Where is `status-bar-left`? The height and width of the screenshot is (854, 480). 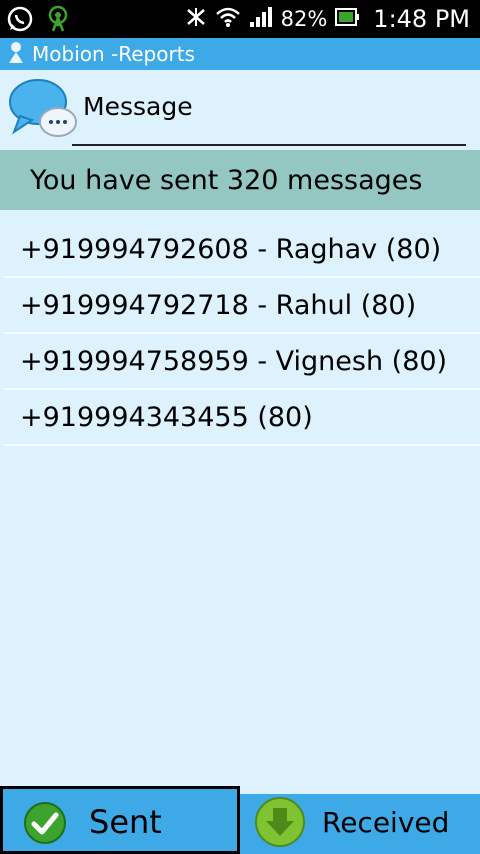 status-bar-left is located at coordinates (39, 21).